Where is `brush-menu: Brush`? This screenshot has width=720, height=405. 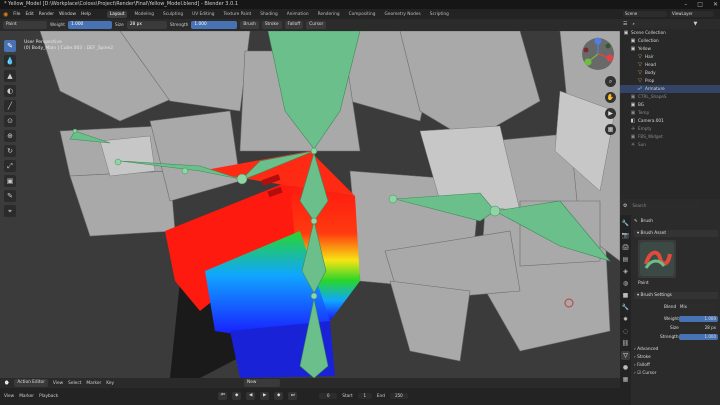
brush-menu: Brush is located at coordinates (249, 25).